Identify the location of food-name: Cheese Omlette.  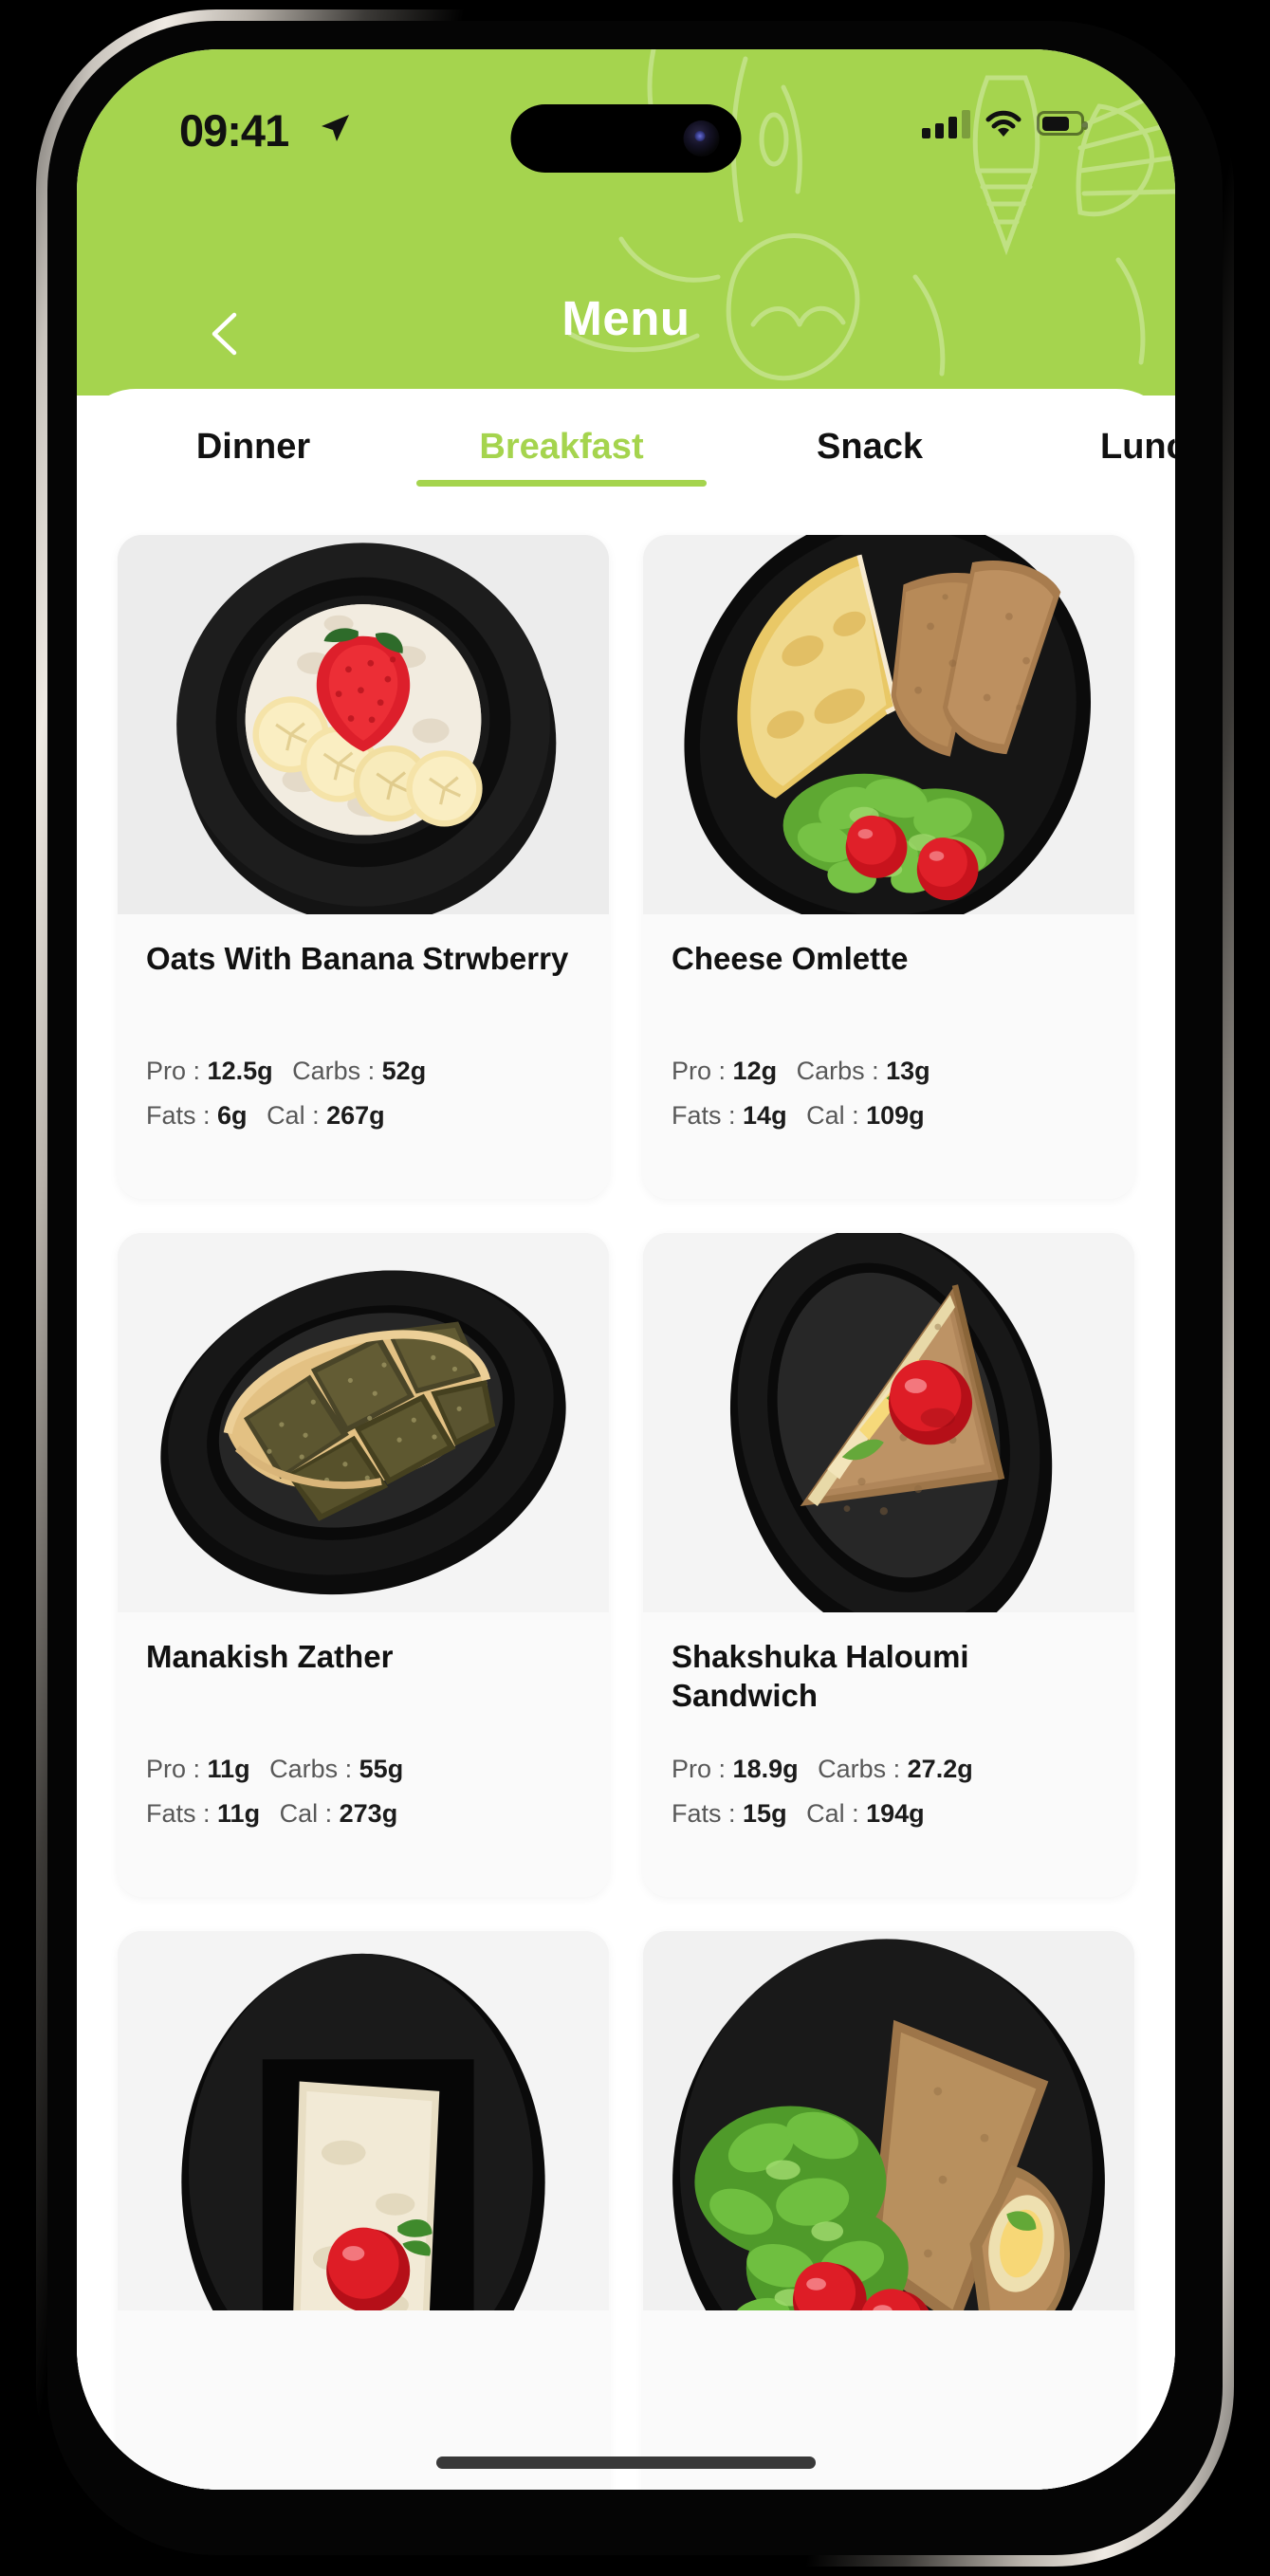
(790, 958).